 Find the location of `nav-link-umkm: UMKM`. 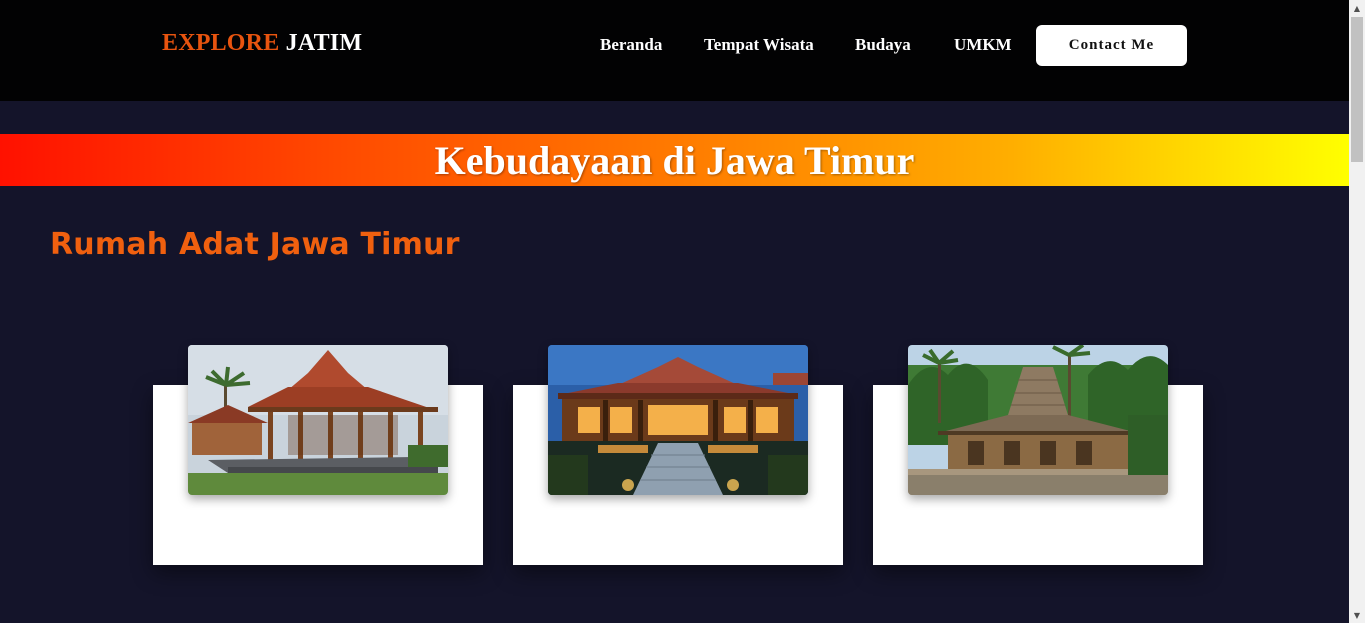

nav-link-umkm: UMKM is located at coordinates (983, 45).